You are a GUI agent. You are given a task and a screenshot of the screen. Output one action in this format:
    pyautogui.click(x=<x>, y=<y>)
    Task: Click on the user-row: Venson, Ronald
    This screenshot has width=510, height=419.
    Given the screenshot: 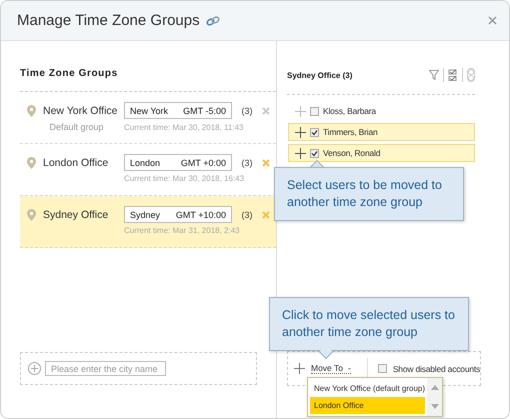 What is the action you would take?
    pyautogui.click(x=382, y=153)
    